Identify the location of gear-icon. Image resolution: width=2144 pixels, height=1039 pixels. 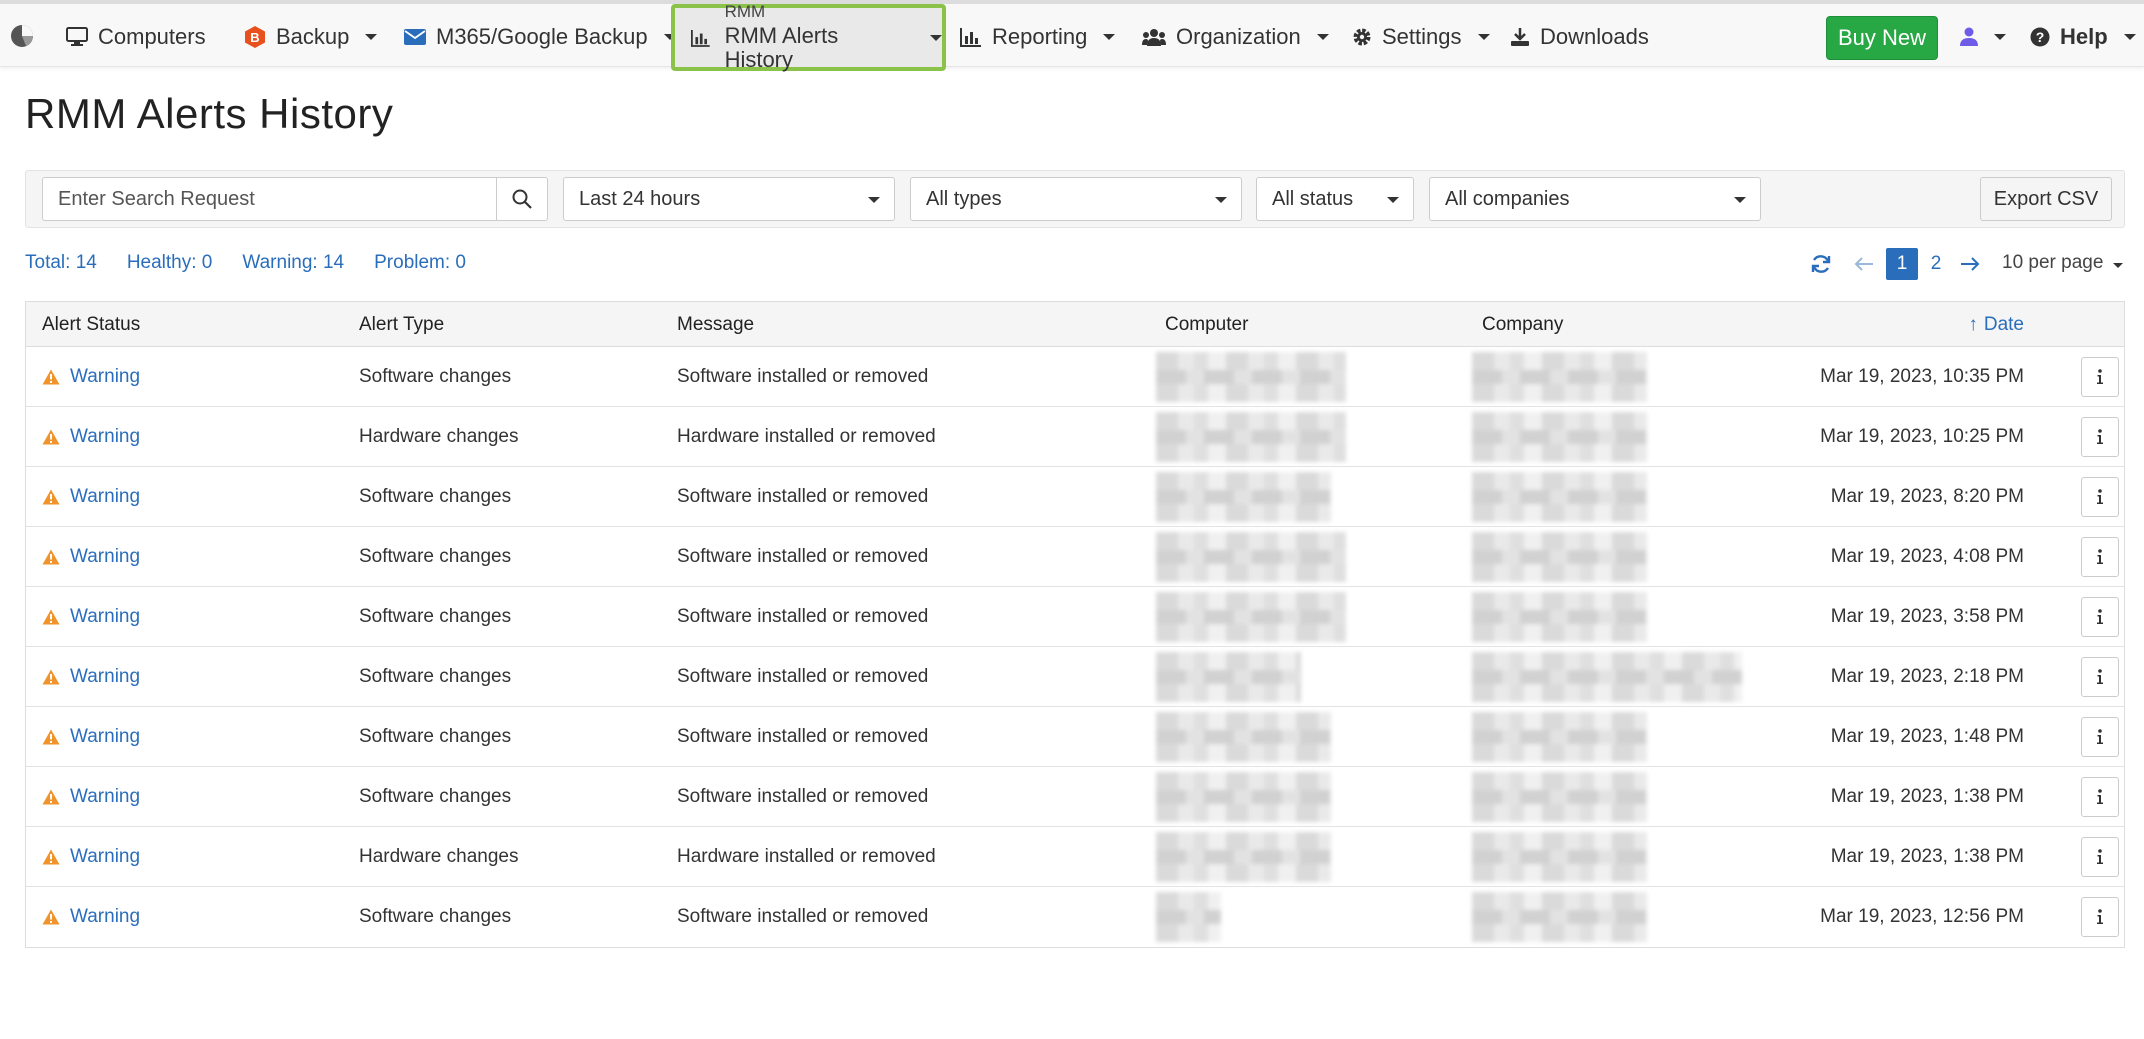
(1362, 37).